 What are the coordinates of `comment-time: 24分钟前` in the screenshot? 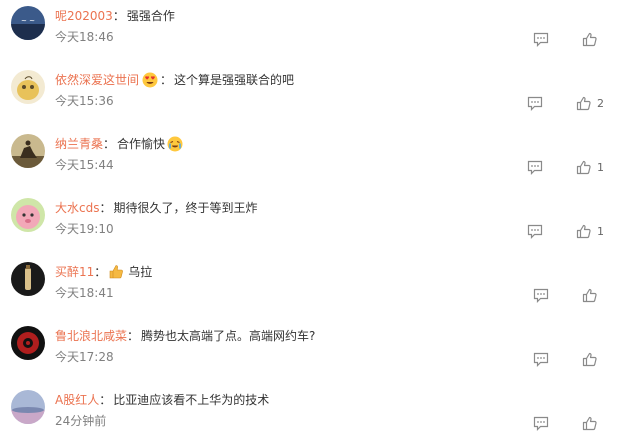 It's located at (81, 421).